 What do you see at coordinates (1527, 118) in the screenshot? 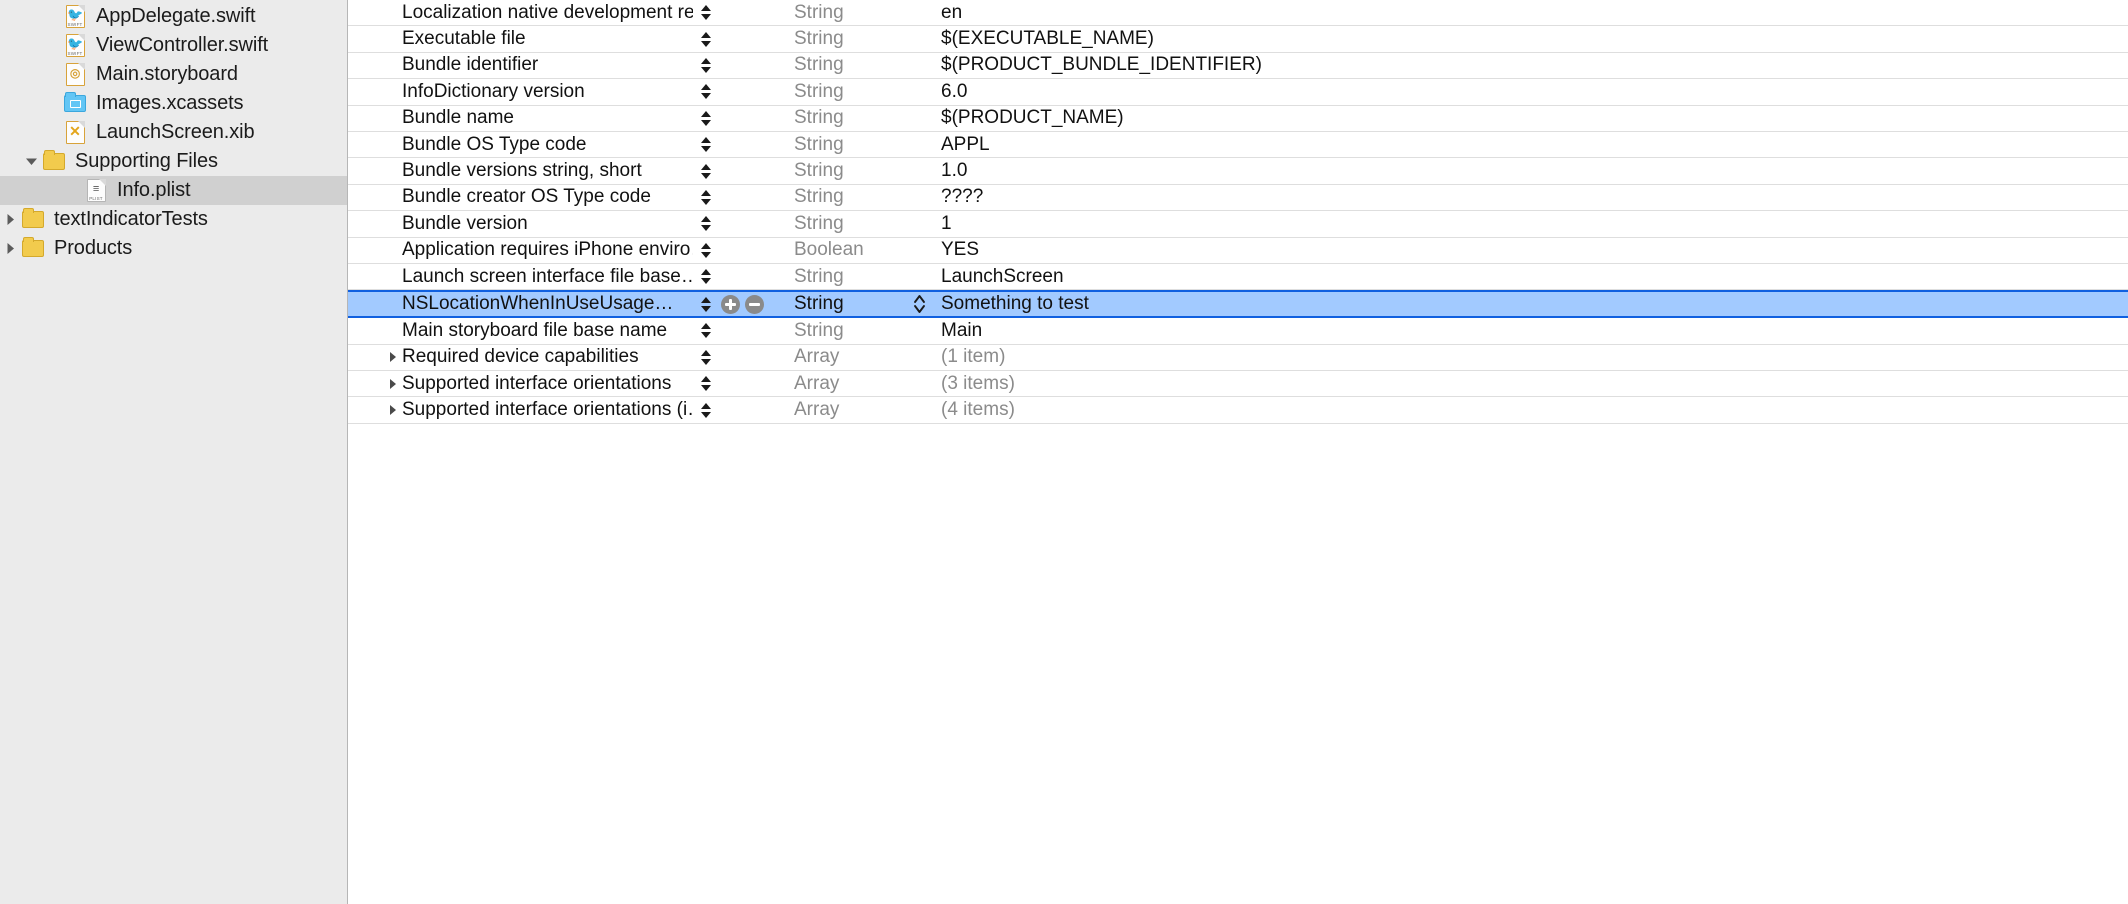
I see `plist-value-cell: $(PRODUCT_NAME)` at bounding box center [1527, 118].